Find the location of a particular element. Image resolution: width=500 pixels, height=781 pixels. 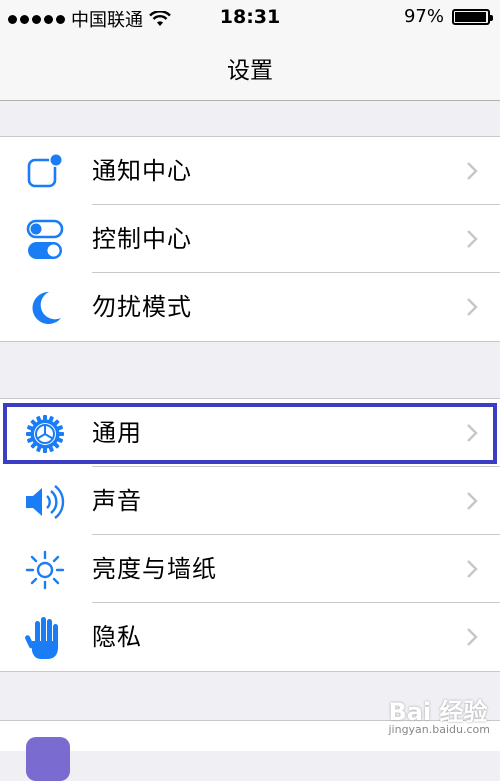

settings-row-label: 隐私 is located at coordinates (117, 637).